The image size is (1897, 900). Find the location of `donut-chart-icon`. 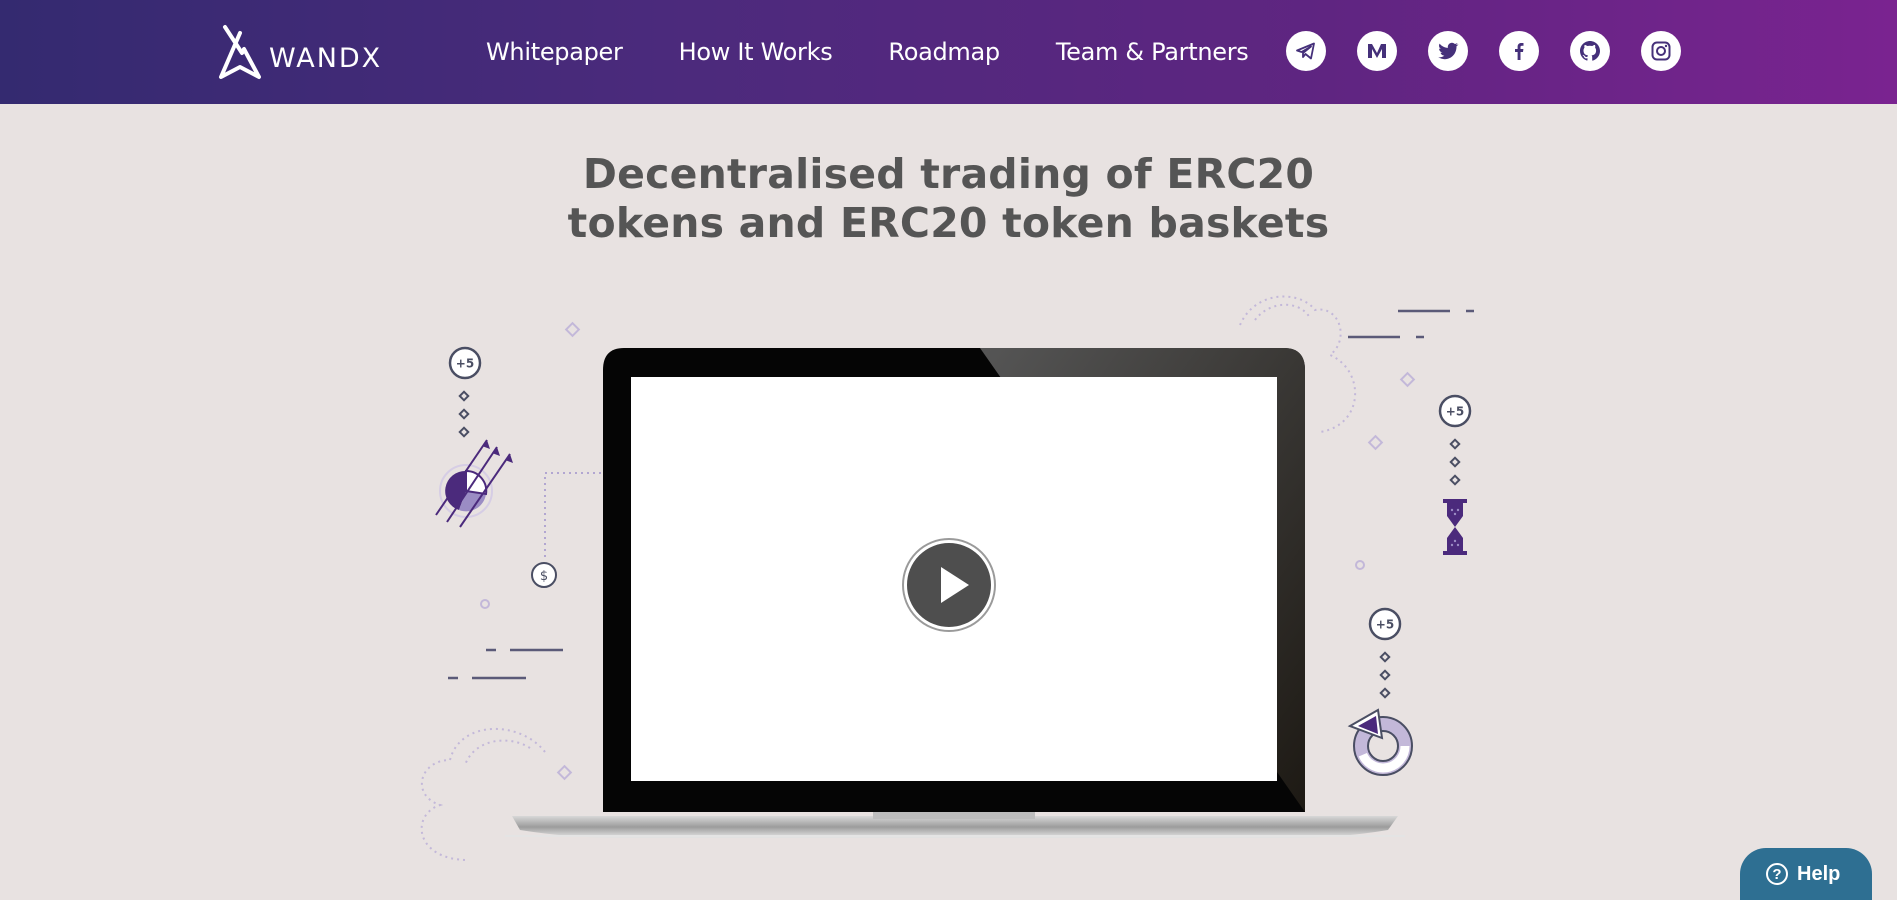

donut-chart-icon is located at coordinates (1380, 742).